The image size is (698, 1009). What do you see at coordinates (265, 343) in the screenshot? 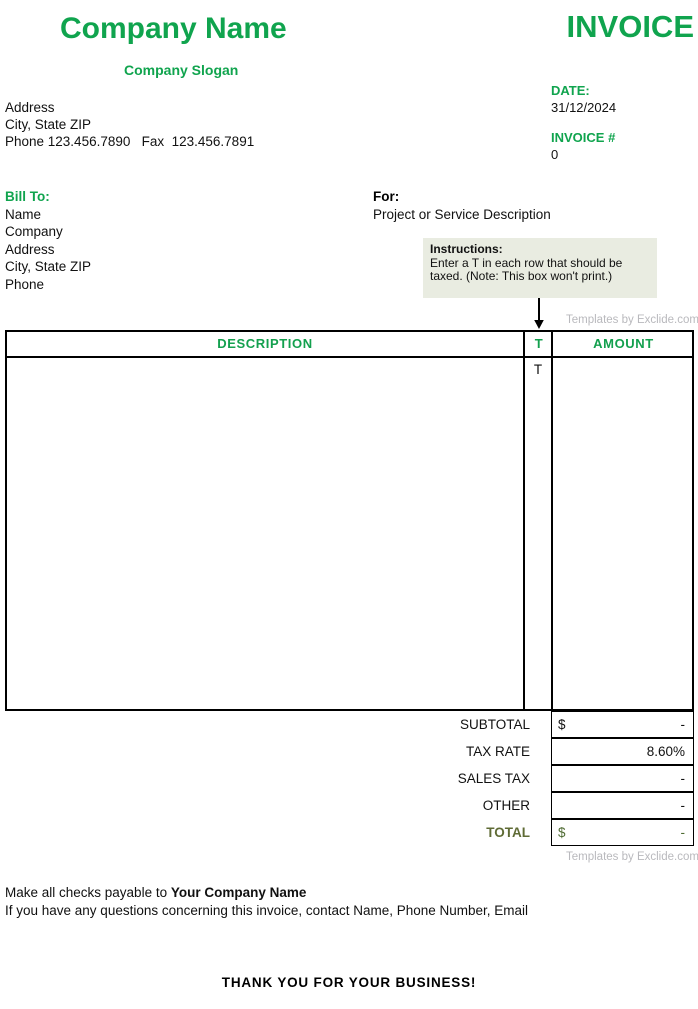
I see `column-header-description: DESCRIPTION` at bounding box center [265, 343].